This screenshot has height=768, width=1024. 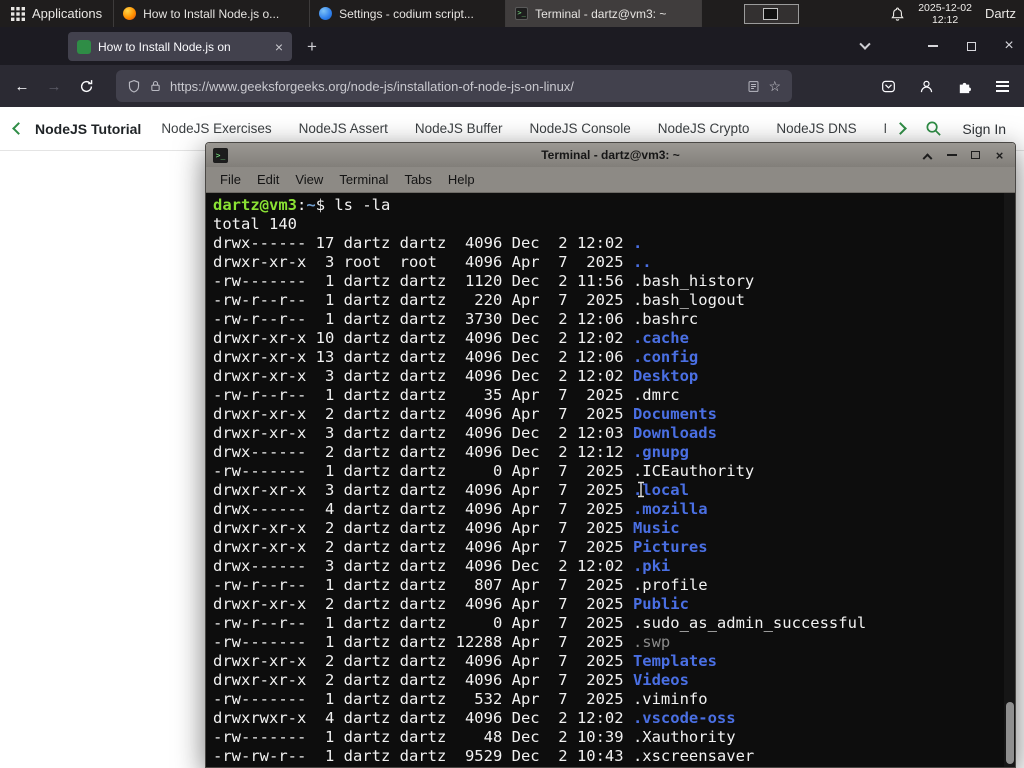 What do you see at coordinates (67, 13) in the screenshot?
I see `applications-label: Applications` at bounding box center [67, 13].